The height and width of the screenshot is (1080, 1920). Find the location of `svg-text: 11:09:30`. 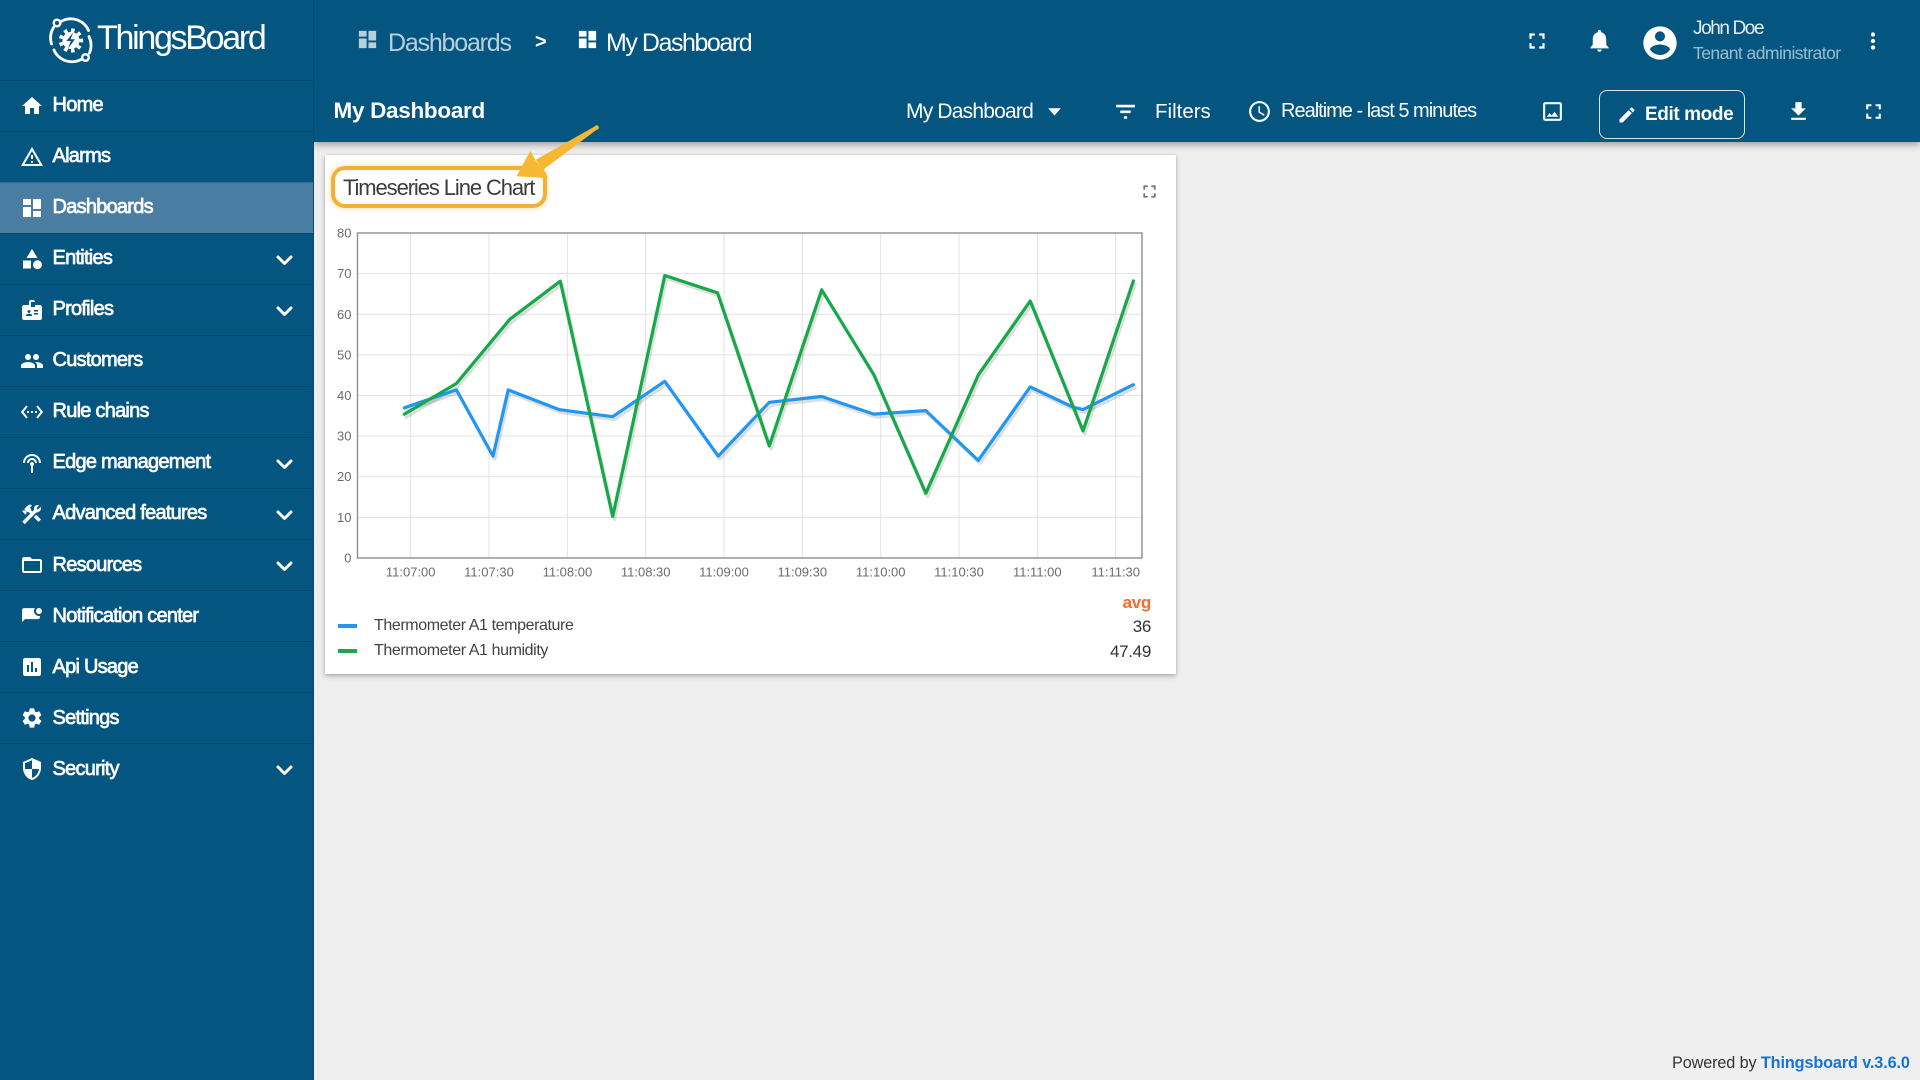

svg-text: 11:09:30 is located at coordinates (802, 572).